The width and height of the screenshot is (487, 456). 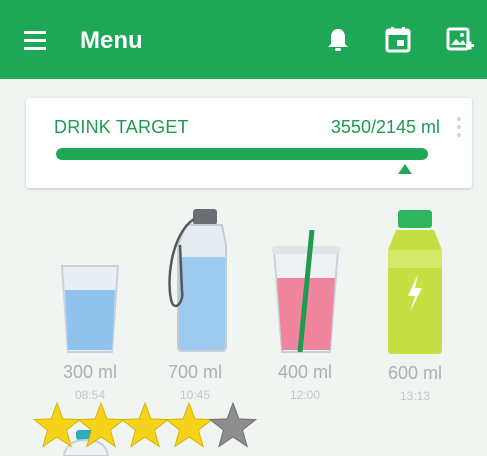 What do you see at coordinates (233, 424) in the screenshot?
I see `star-empty-icon` at bounding box center [233, 424].